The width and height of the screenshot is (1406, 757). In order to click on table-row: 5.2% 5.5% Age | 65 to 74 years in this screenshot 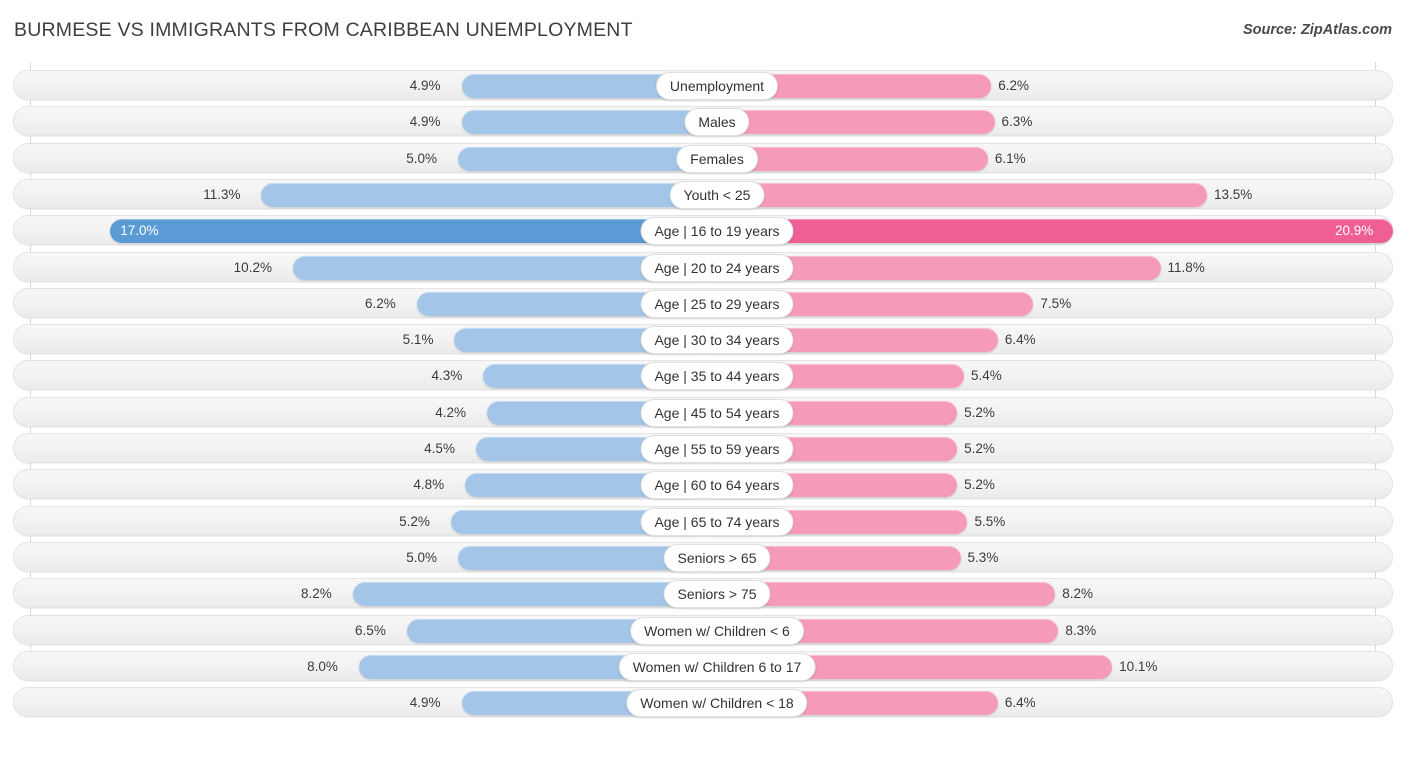, I will do `click(703, 520)`.